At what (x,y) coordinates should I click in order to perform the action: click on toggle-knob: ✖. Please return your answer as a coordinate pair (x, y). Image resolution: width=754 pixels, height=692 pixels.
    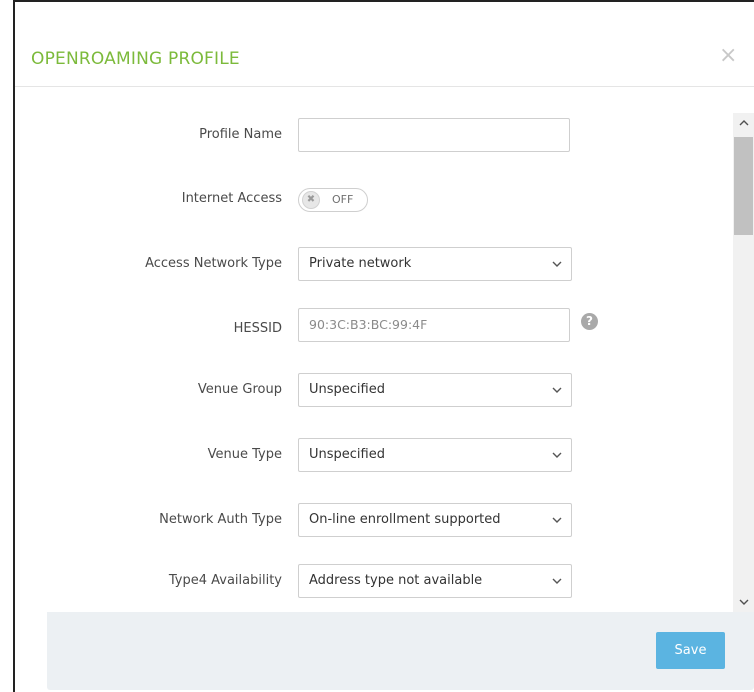
    Looking at the image, I should click on (311, 200).